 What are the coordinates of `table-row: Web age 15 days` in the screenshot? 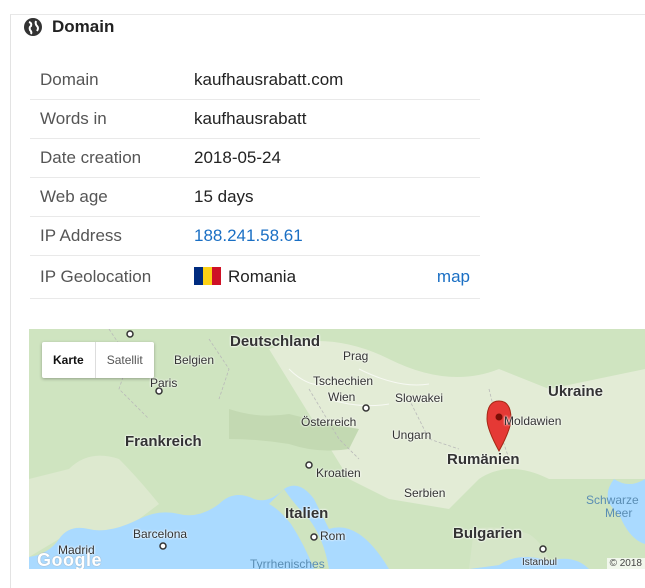 It's located at (255, 197).